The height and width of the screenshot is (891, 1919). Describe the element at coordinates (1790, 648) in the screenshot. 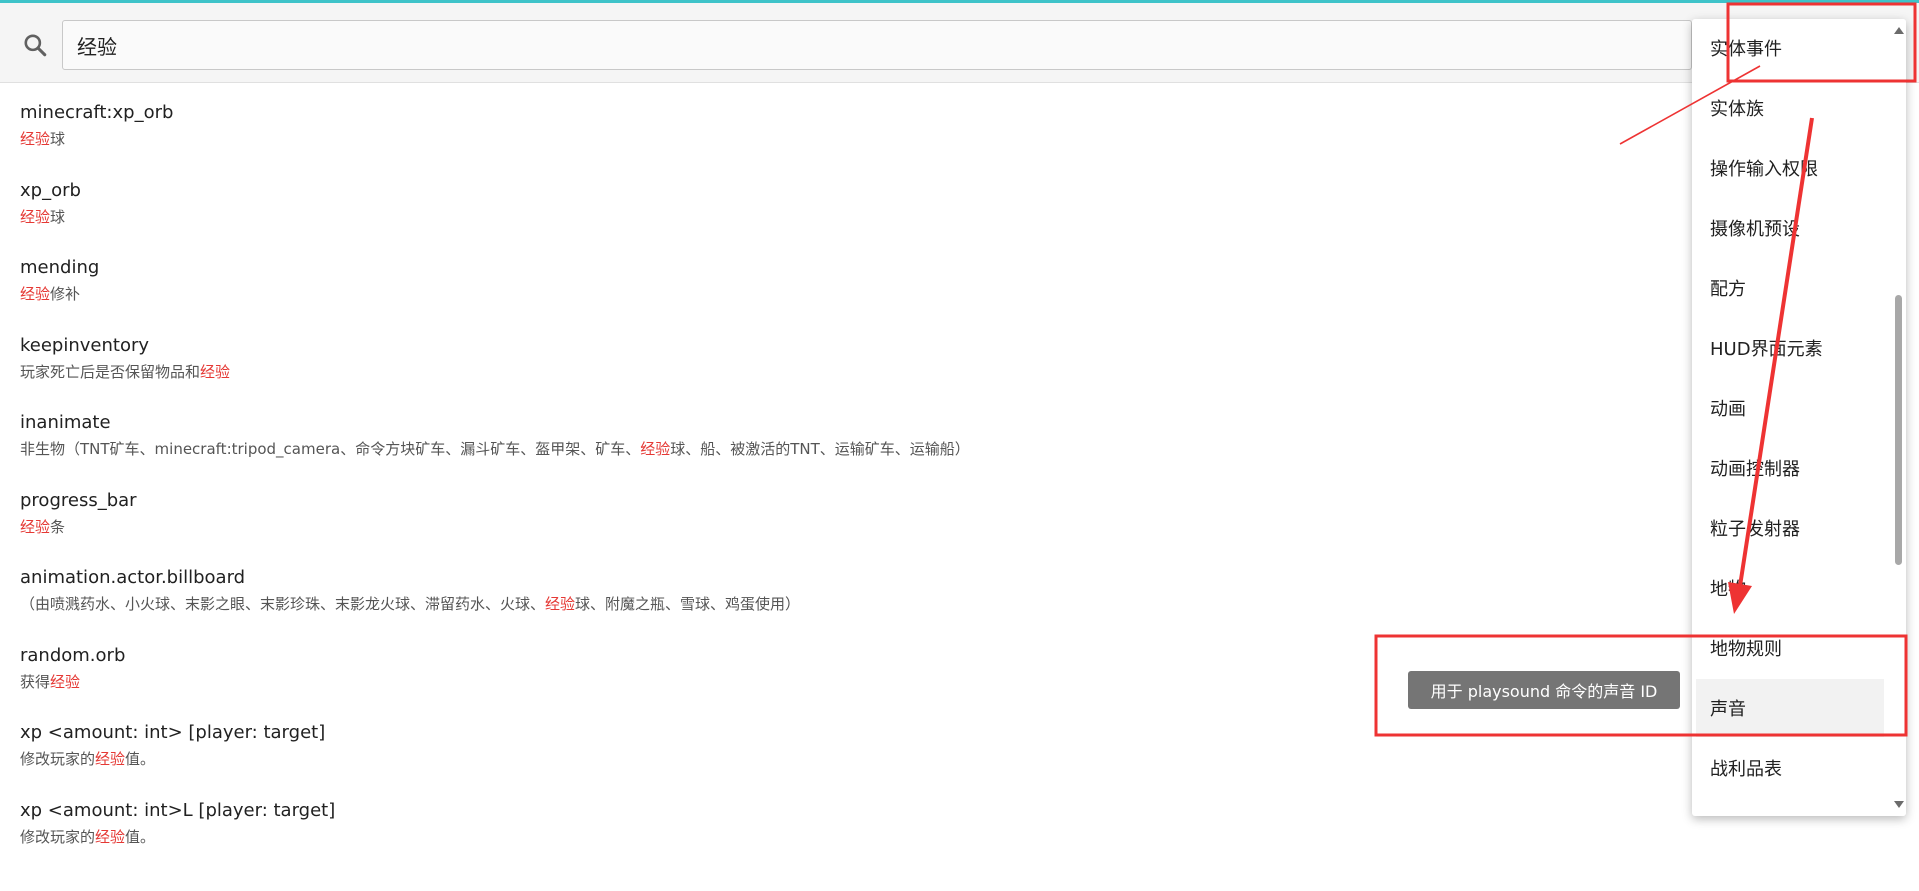

I see `dropdown-option: 地物规则` at that location.